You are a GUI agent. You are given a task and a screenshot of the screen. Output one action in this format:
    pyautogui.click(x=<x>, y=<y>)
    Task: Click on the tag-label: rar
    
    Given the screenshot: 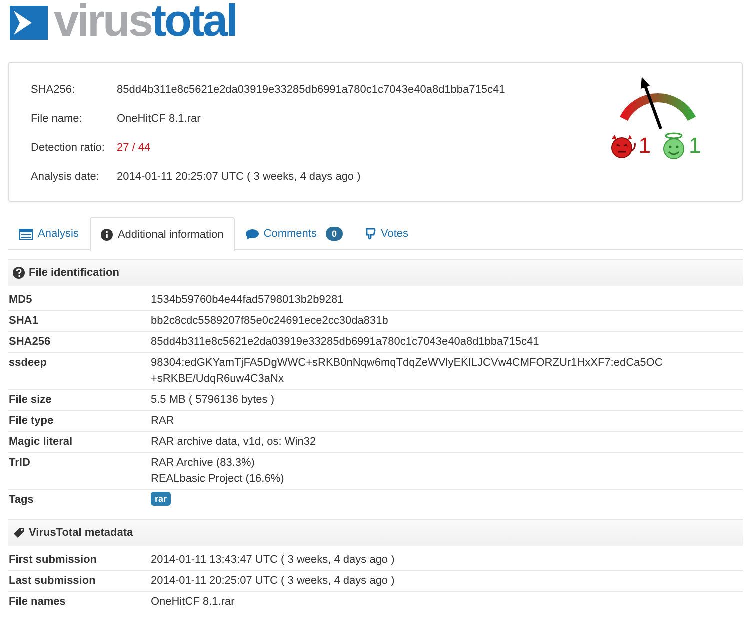 What is the action you would take?
    pyautogui.click(x=161, y=499)
    